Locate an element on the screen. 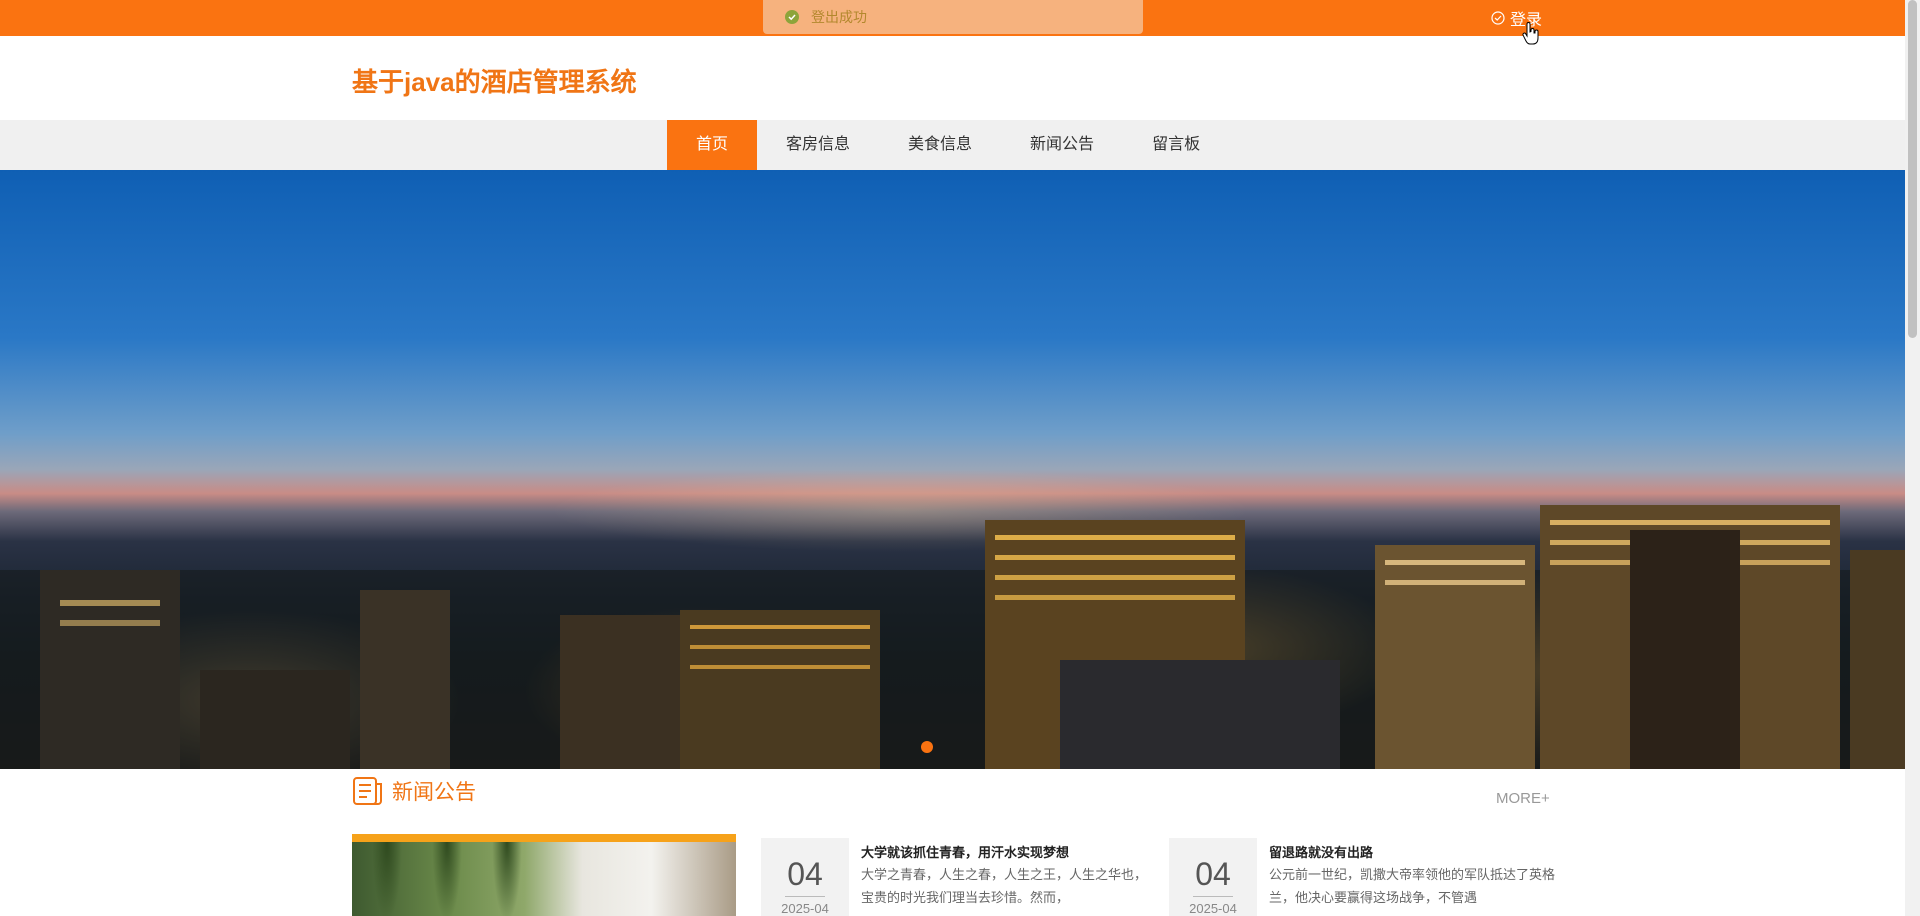 Image resolution: width=1920 pixels, height=916 pixels. more-link: MORE+ is located at coordinates (1523, 798).